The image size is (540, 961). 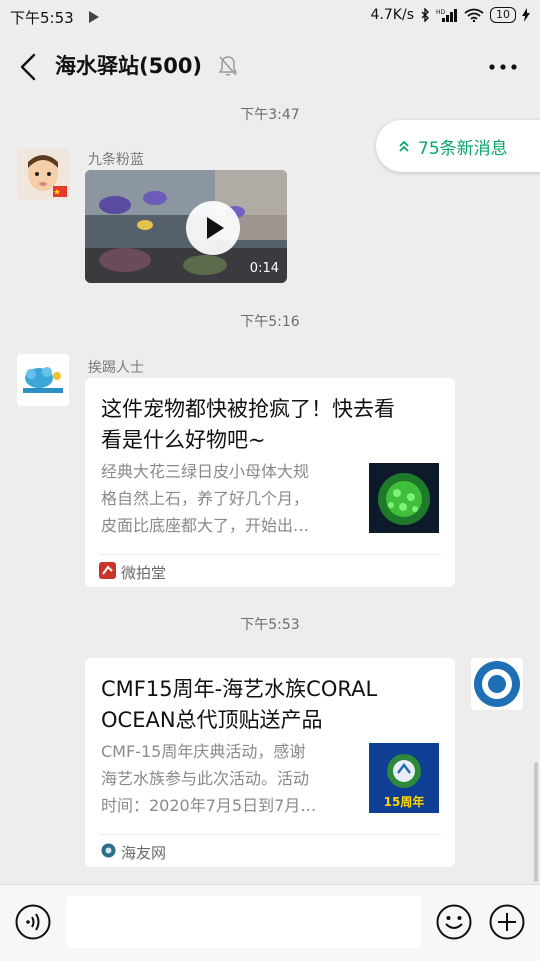 What do you see at coordinates (94, 17) in the screenshot?
I see `play-indicator-icon` at bounding box center [94, 17].